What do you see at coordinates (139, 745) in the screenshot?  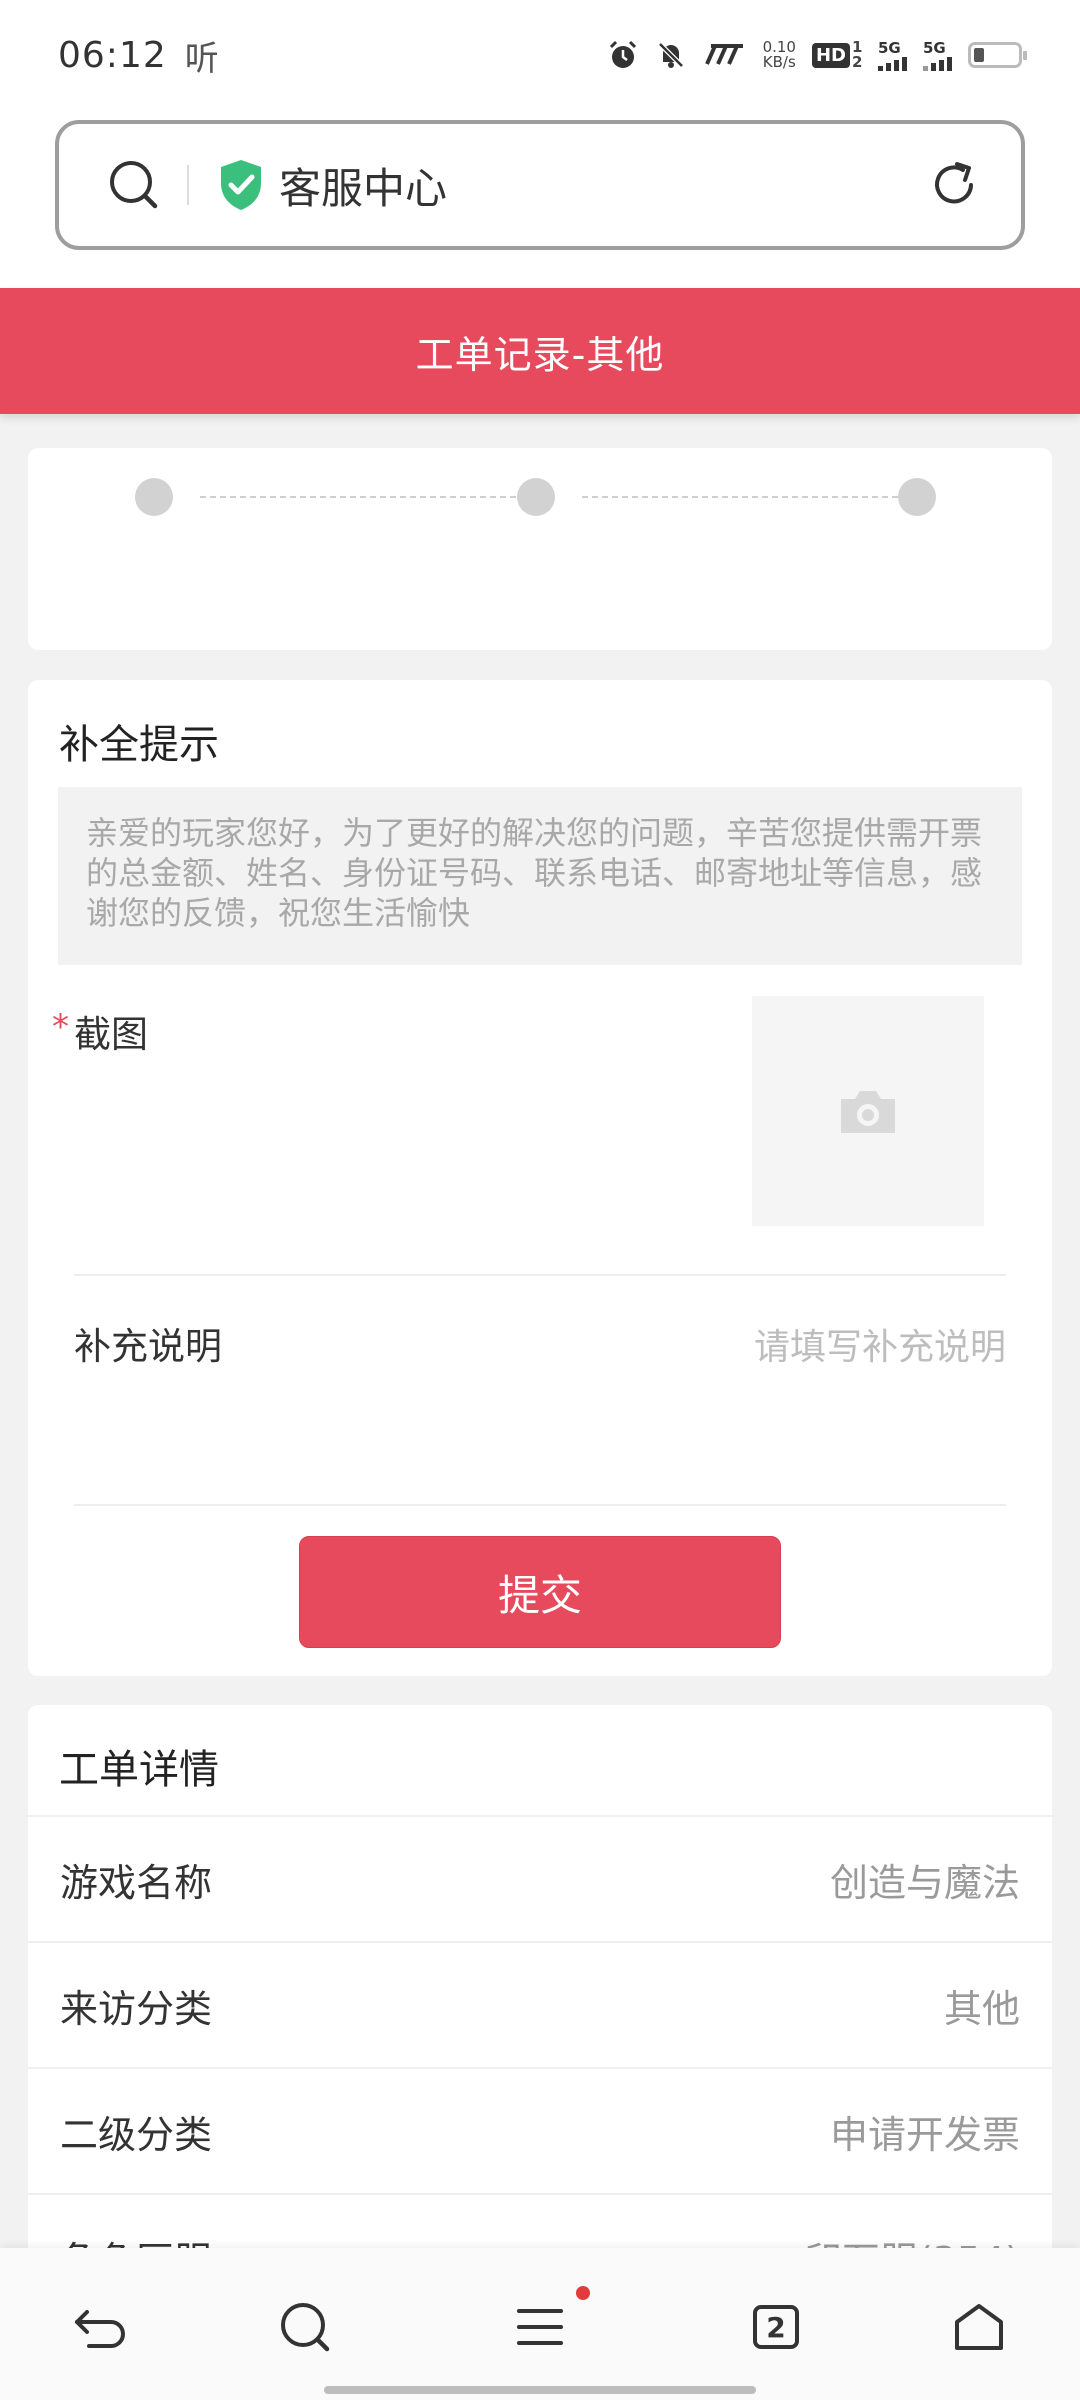 I see `supplement-title: 补全提示` at bounding box center [139, 745].